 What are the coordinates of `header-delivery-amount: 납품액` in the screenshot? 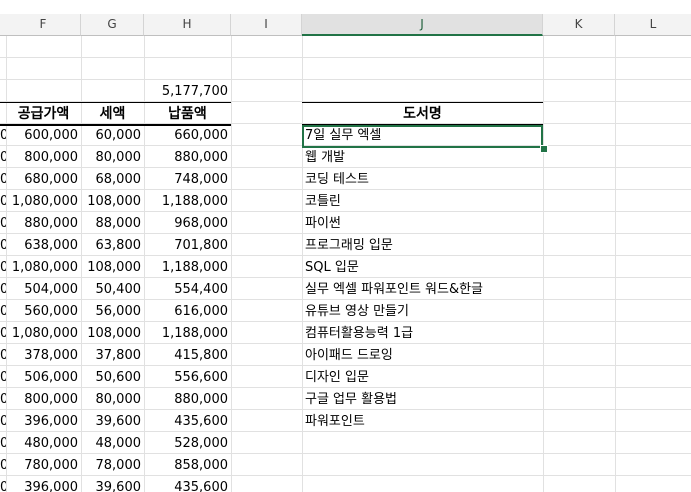 It's located at (187, 114).